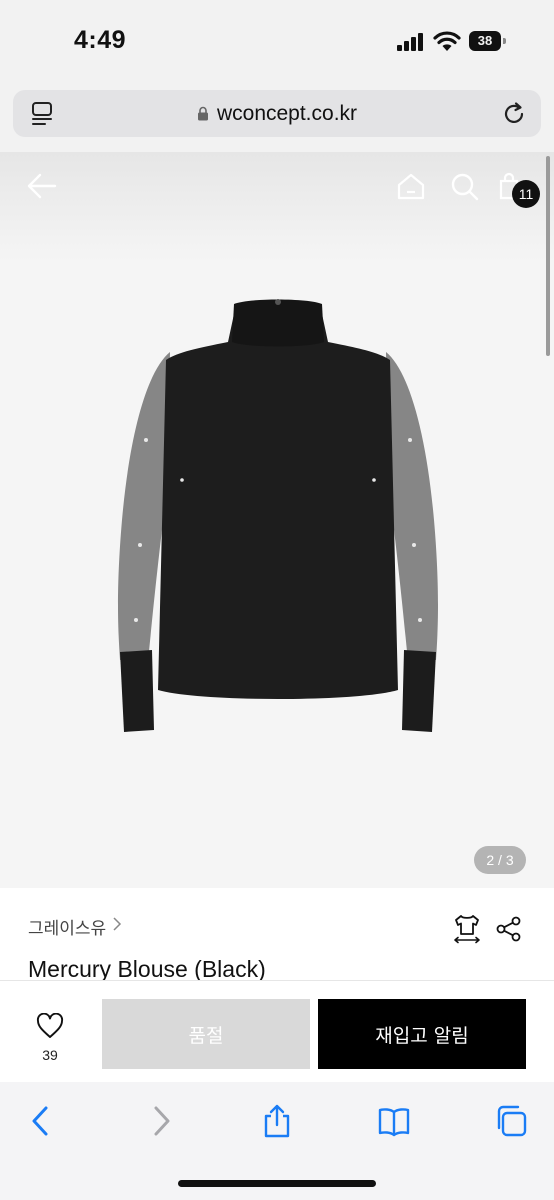 The image size is (554, 1200). Describe the element at coordinates (514, 114) in the screenshot. I see `reload-icon` at that location.